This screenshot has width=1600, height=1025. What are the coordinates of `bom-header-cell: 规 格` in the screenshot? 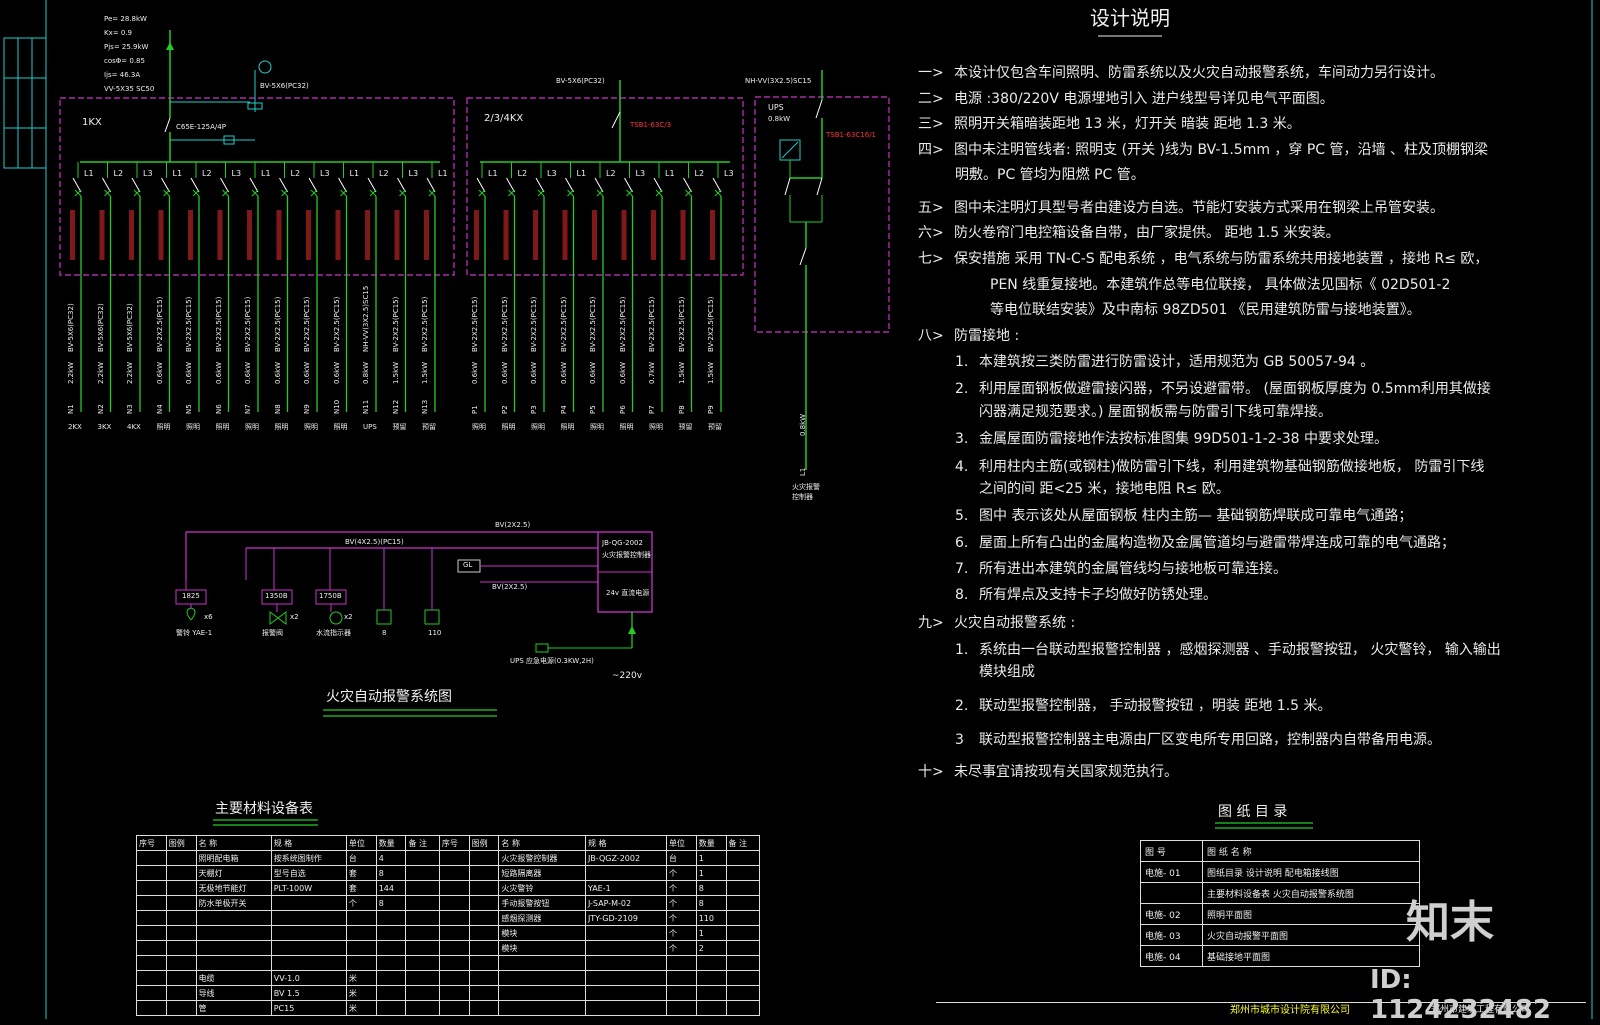 It's located at (308, 843).